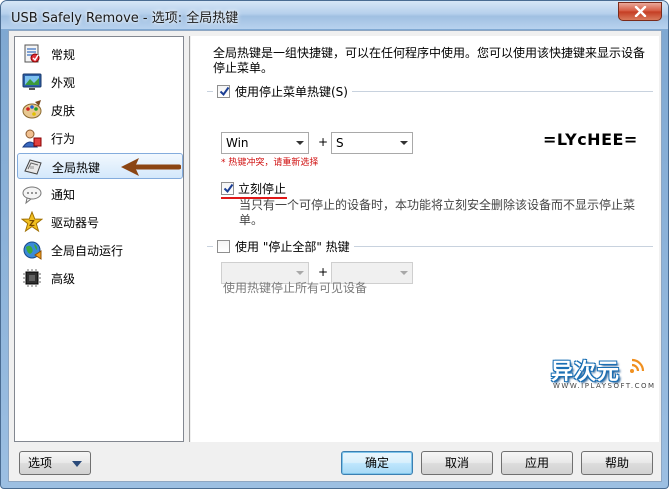 The image size is (669, 489). I want to click on title-bar: USB Safely Remove - 选项: 全局热键, so click(334, 15).